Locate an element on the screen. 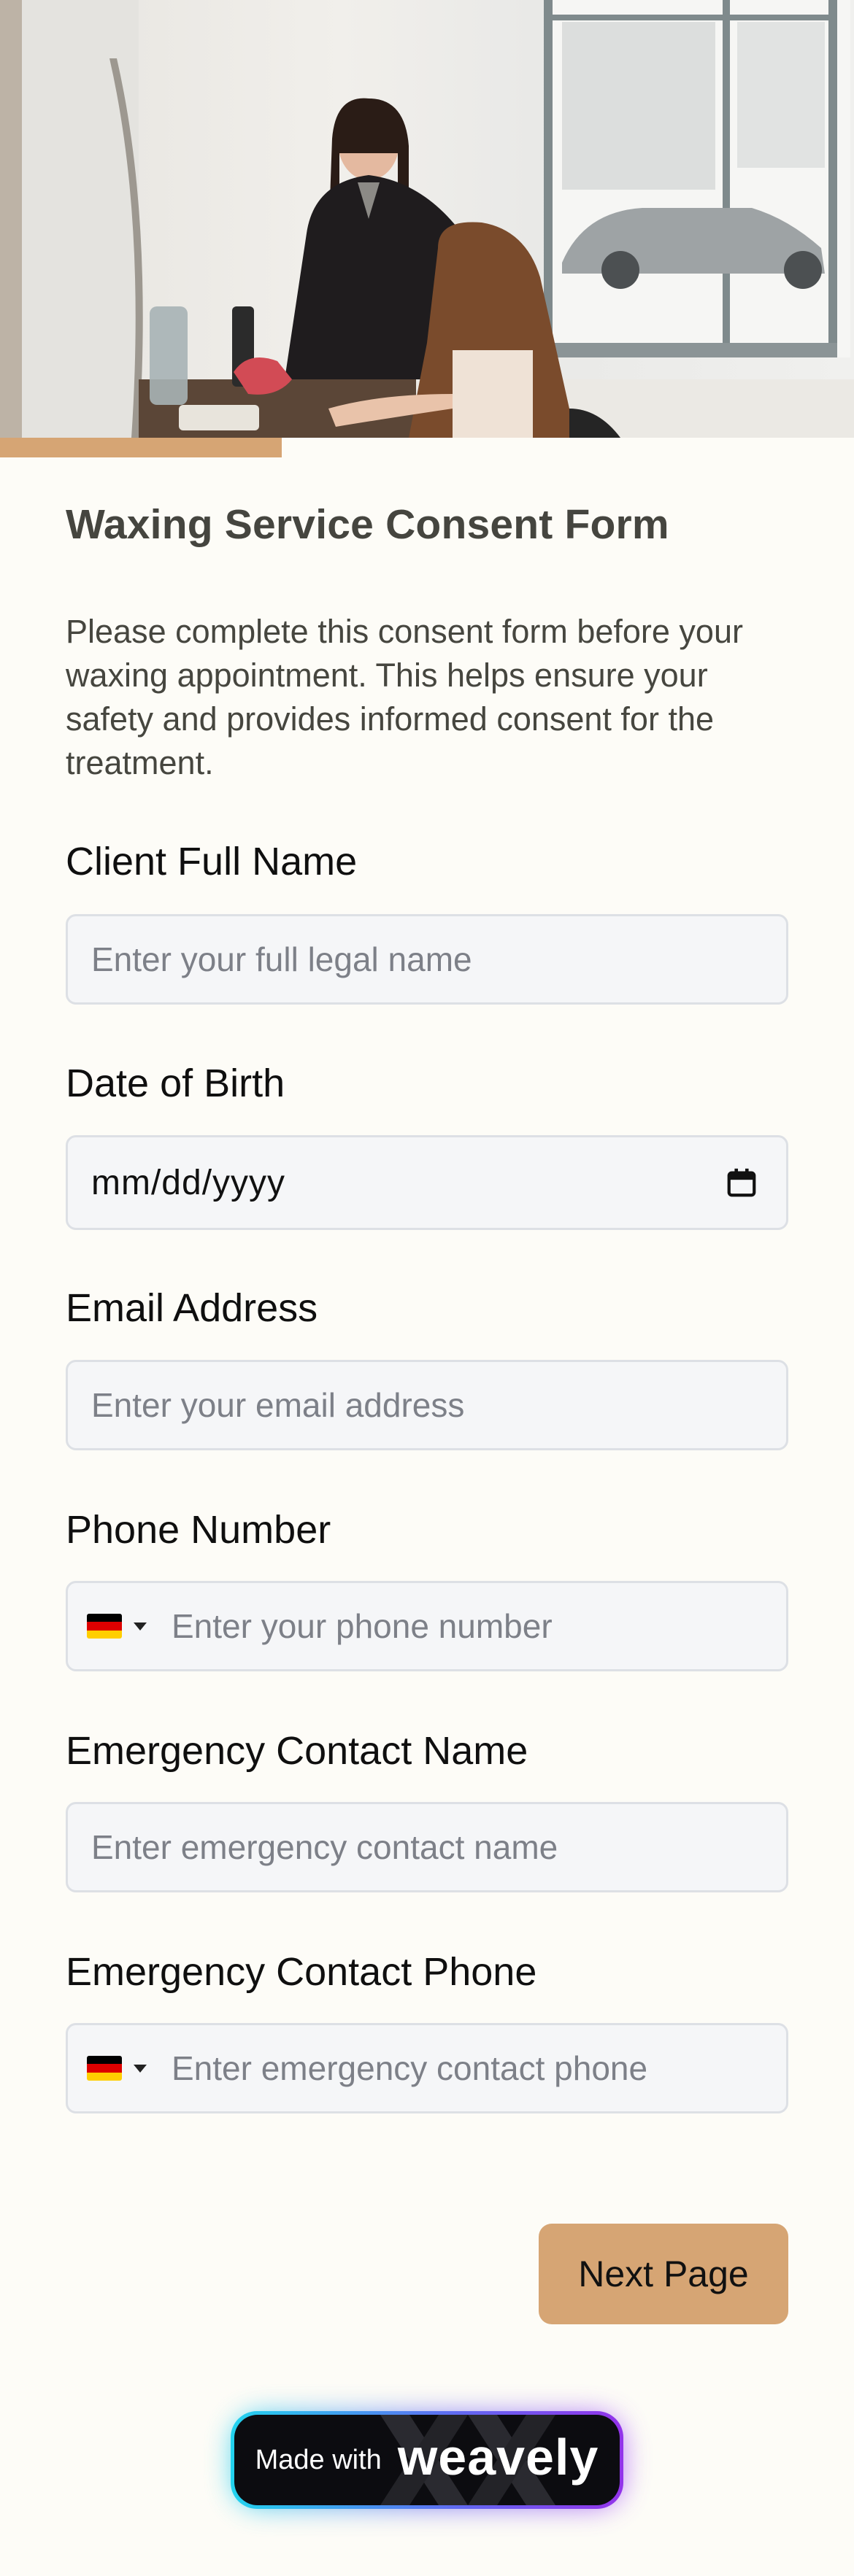 This screenshot has height=2576, width=854. date-of-birth-input: mm/dd/yyyy is located at coordinates (427, 1182).